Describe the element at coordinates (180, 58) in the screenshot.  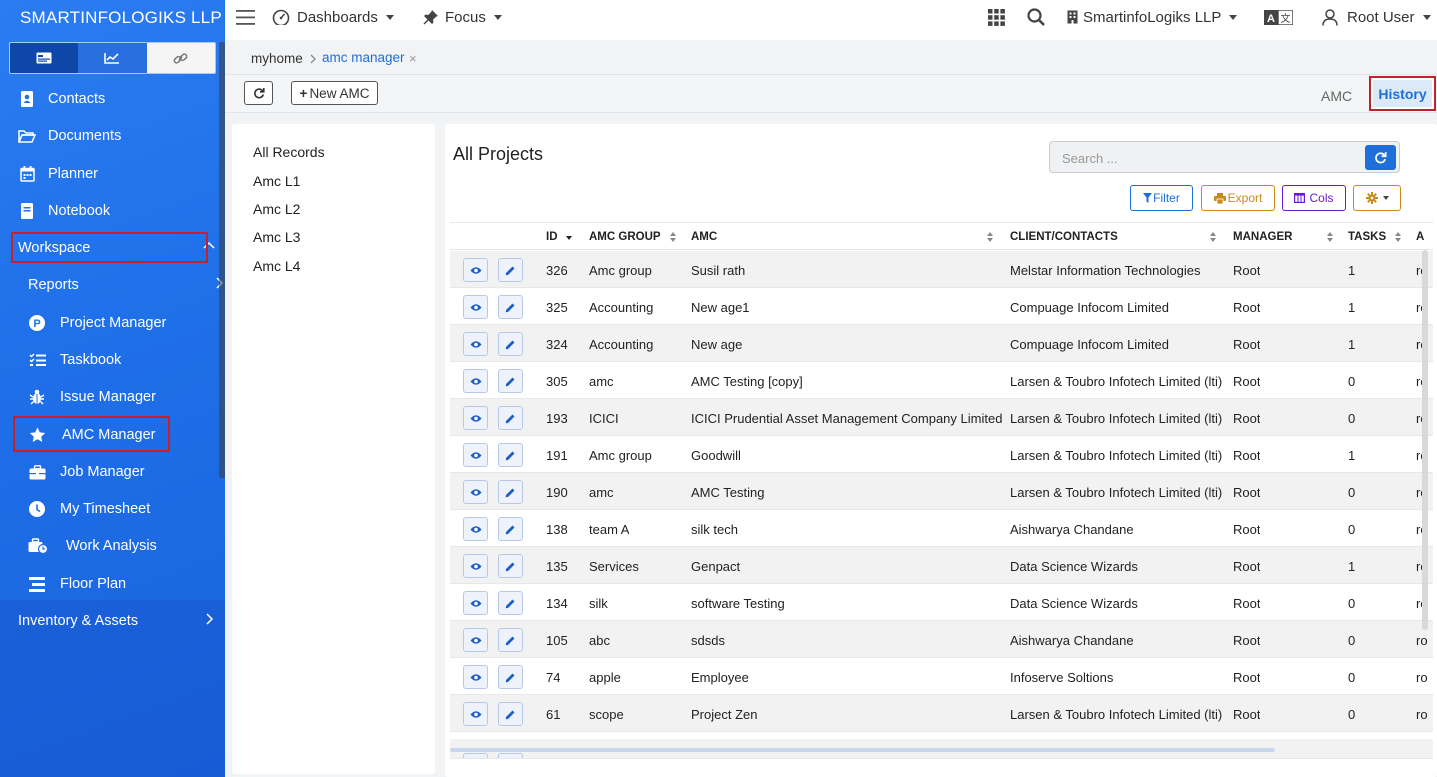
I see `sidebar-tab-links` at that location.